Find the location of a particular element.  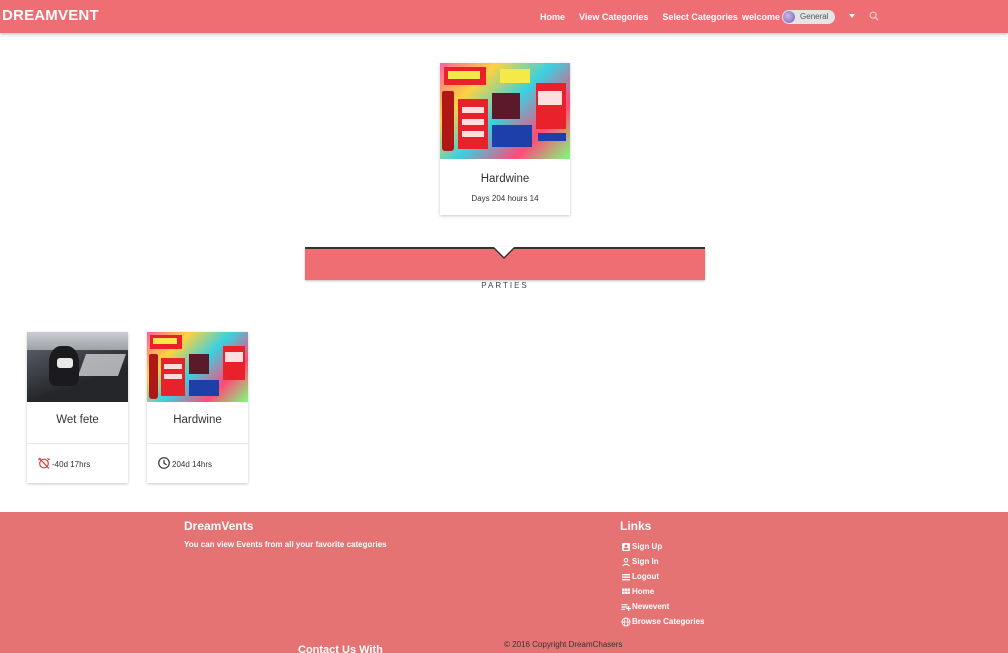

footer-link-label: Sign Up is located at coordinates (647, 546).